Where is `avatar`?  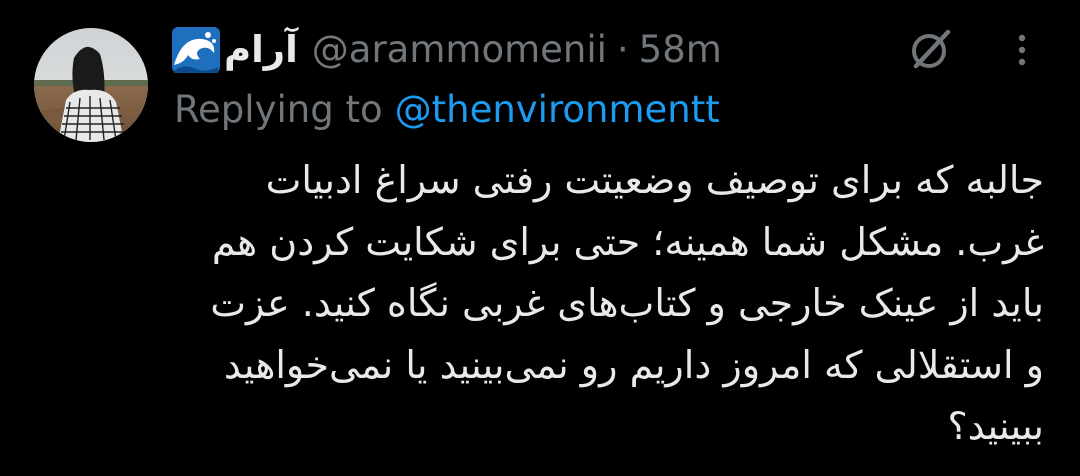
avatar is located at coordinates (91, 85).